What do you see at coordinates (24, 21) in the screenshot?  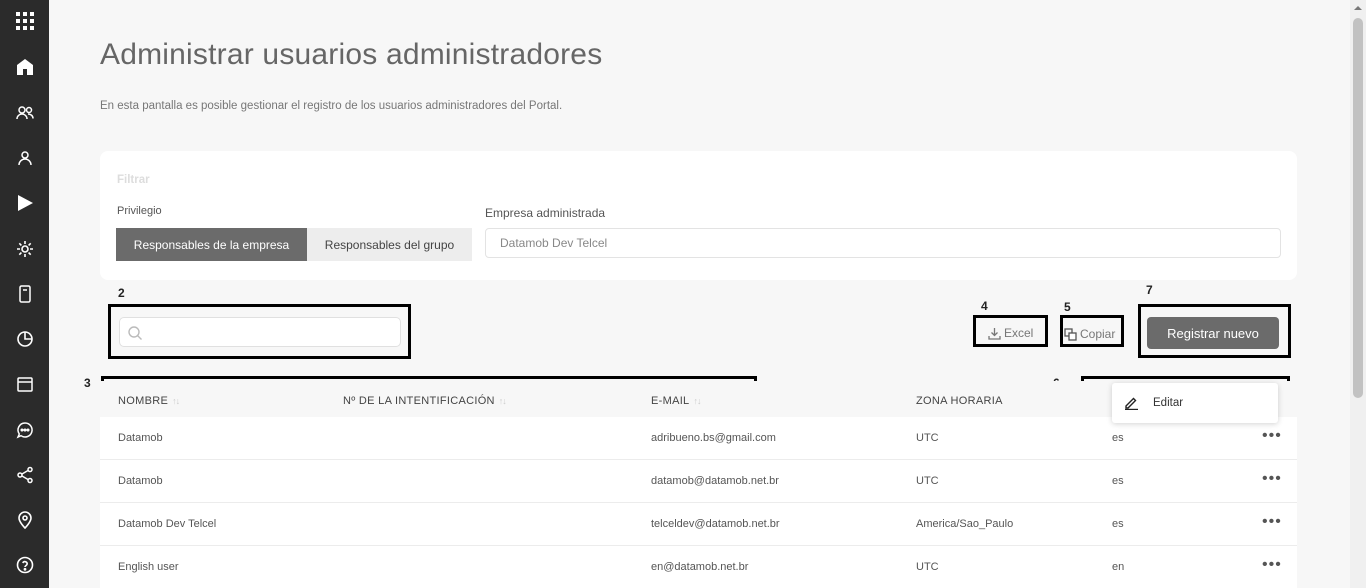 I see `apps-icon` at bounding box center [24, 21].